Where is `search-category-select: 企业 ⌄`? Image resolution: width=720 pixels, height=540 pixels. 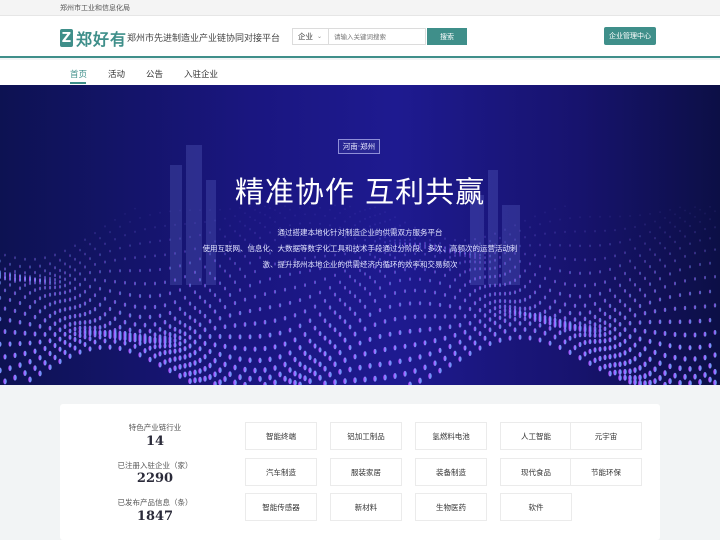
search-category-select: 企业 ⌄ is located at coordinates (310, 36).